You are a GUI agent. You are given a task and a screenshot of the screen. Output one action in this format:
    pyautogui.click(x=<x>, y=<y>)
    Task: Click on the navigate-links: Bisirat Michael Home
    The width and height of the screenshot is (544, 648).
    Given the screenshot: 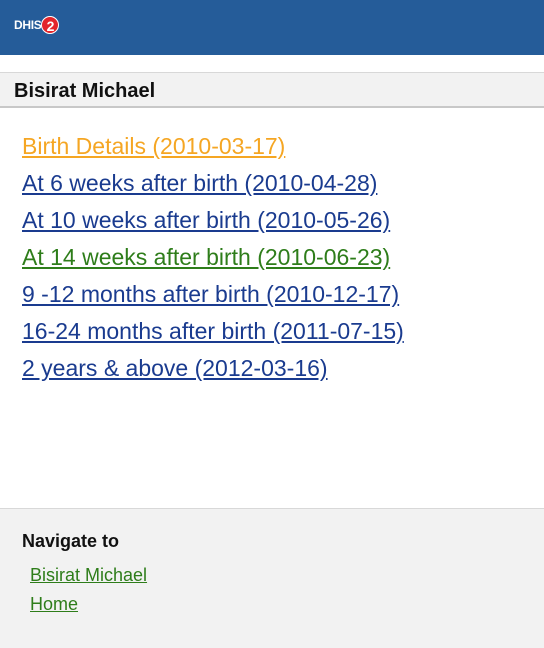 What is the action you would take?
    pyautogui.click(x=88, y=590)
    